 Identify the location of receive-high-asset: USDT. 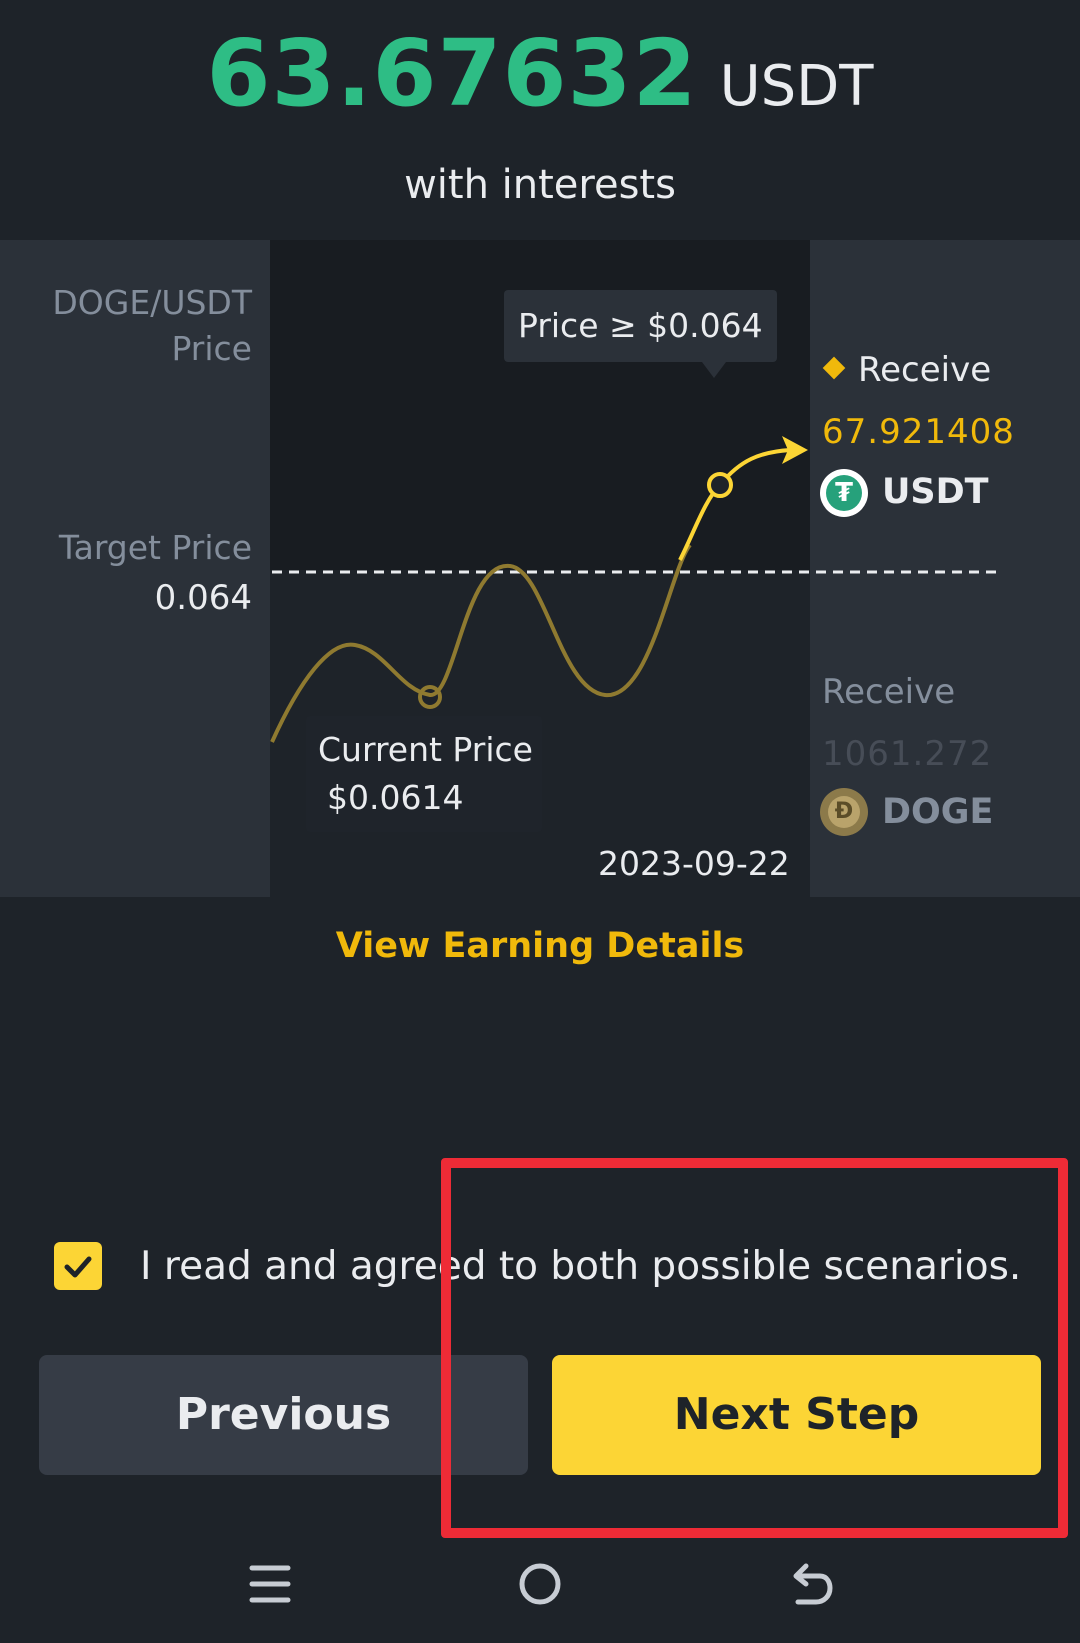
(935, 492).